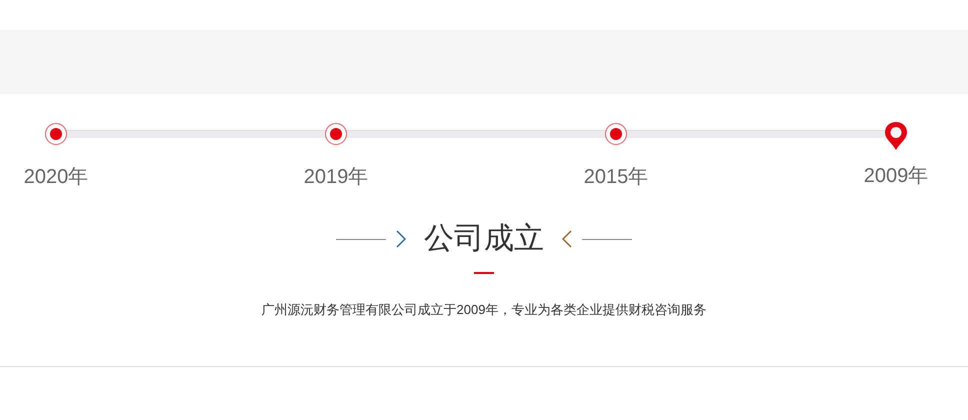 This screenshot has width=968, height=420. I want to click on section-title: 公司成立, so click(484, 239).